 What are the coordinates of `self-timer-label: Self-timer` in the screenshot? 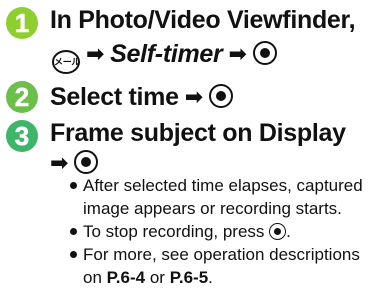 It's located at (166, 54).